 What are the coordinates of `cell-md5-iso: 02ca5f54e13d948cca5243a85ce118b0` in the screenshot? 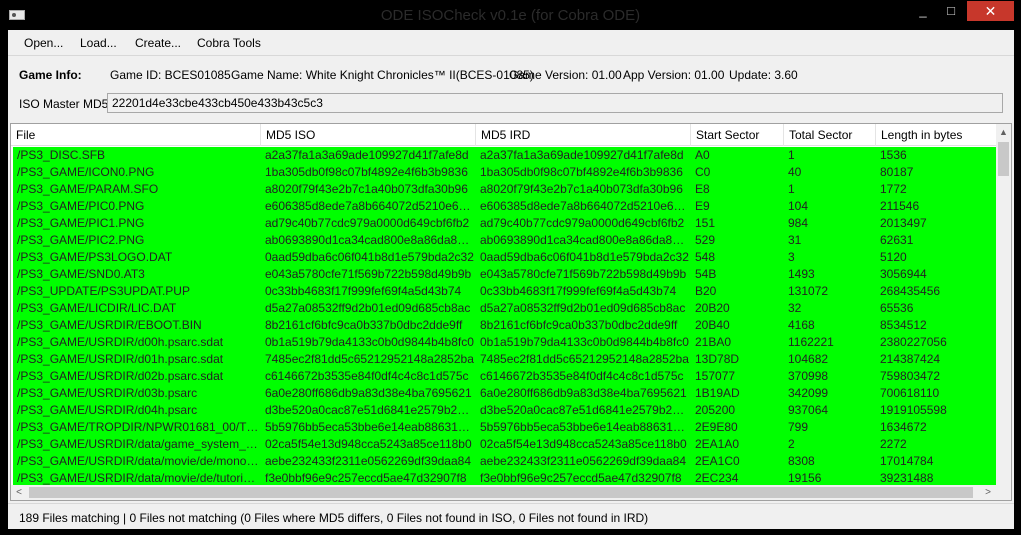 It's located at (368, 444).